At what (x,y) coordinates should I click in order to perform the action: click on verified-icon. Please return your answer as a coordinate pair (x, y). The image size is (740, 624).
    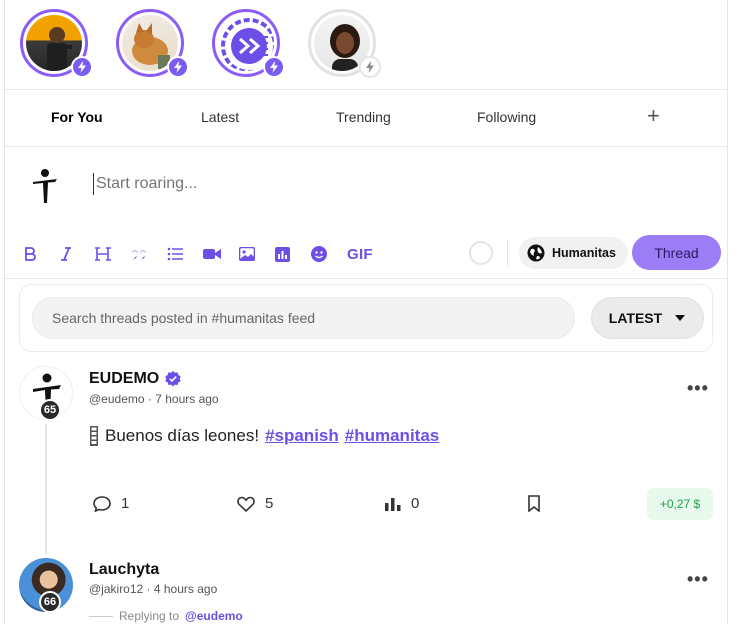
    Looking at the image, I should click on (173, 379).